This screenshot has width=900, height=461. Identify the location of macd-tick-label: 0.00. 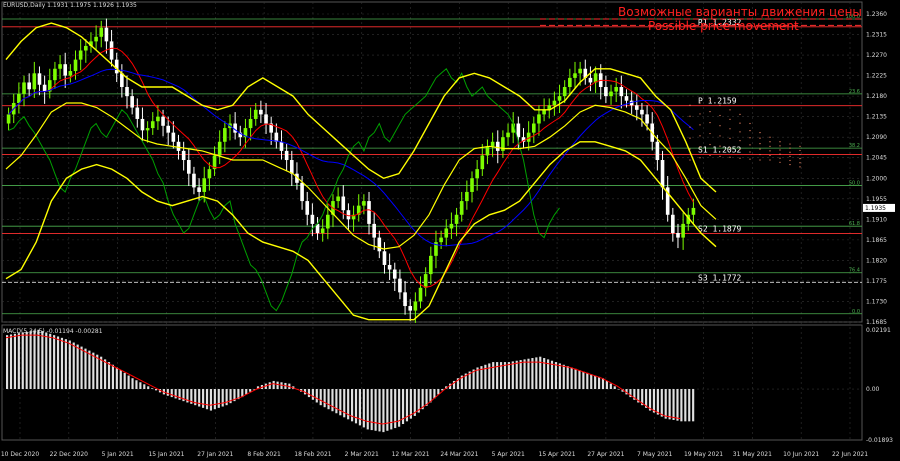
(873, 389).